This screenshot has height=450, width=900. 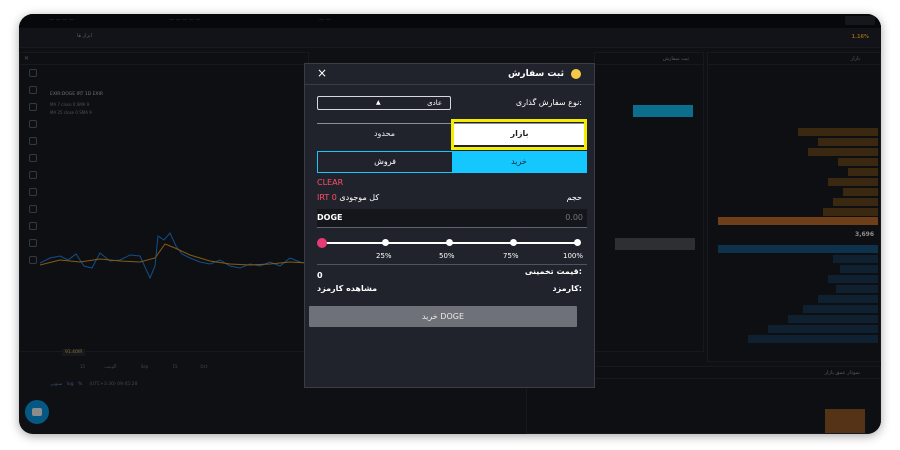 What do you see at coordinates (378, 102) in the screenshot?
I see `caret-up-icon: ▲` at bounding box center [378, 102].